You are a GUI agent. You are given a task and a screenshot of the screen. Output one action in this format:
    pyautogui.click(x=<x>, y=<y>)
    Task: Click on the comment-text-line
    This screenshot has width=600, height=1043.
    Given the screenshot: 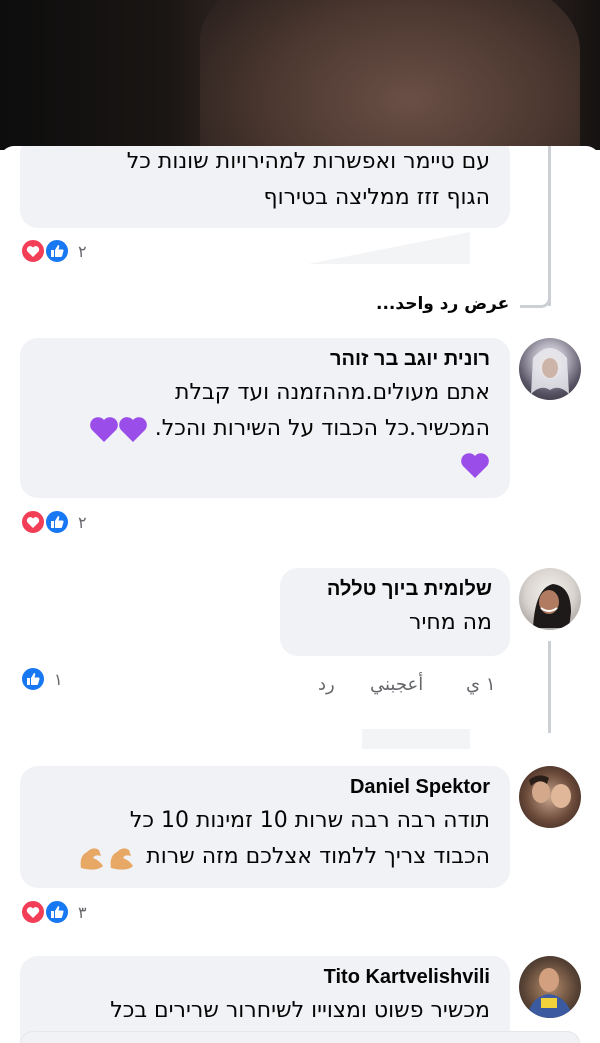 What is the action you would take?
    pyautogui.click(x=265, y=465)
    